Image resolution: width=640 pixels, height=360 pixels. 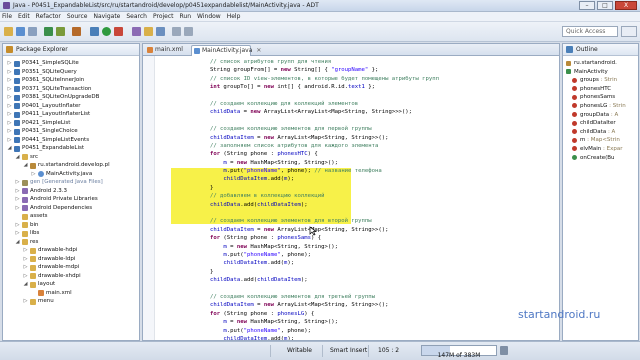 What do you see at coordinates (71, 97) in the screenshot?
I see `tree-item: ▷ P0381_SQLiteOnUpgradeDB` at bounding box center [71, 97].